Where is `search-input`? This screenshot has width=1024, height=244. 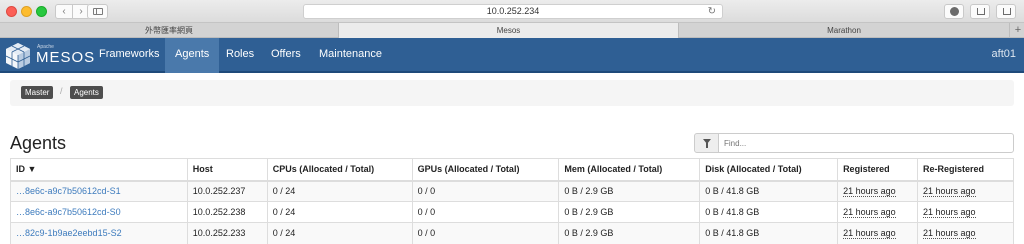
search-input is located at coordinates (866, 143).